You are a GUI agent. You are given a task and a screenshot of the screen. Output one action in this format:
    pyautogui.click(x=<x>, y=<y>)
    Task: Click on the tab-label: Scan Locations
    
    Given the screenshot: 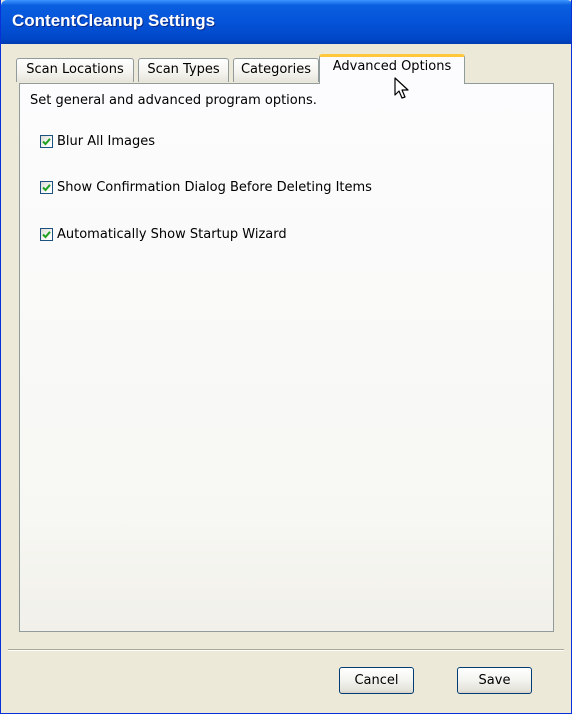 What is the action you would take?
    pyautogui.click(x=75, y=69)
    